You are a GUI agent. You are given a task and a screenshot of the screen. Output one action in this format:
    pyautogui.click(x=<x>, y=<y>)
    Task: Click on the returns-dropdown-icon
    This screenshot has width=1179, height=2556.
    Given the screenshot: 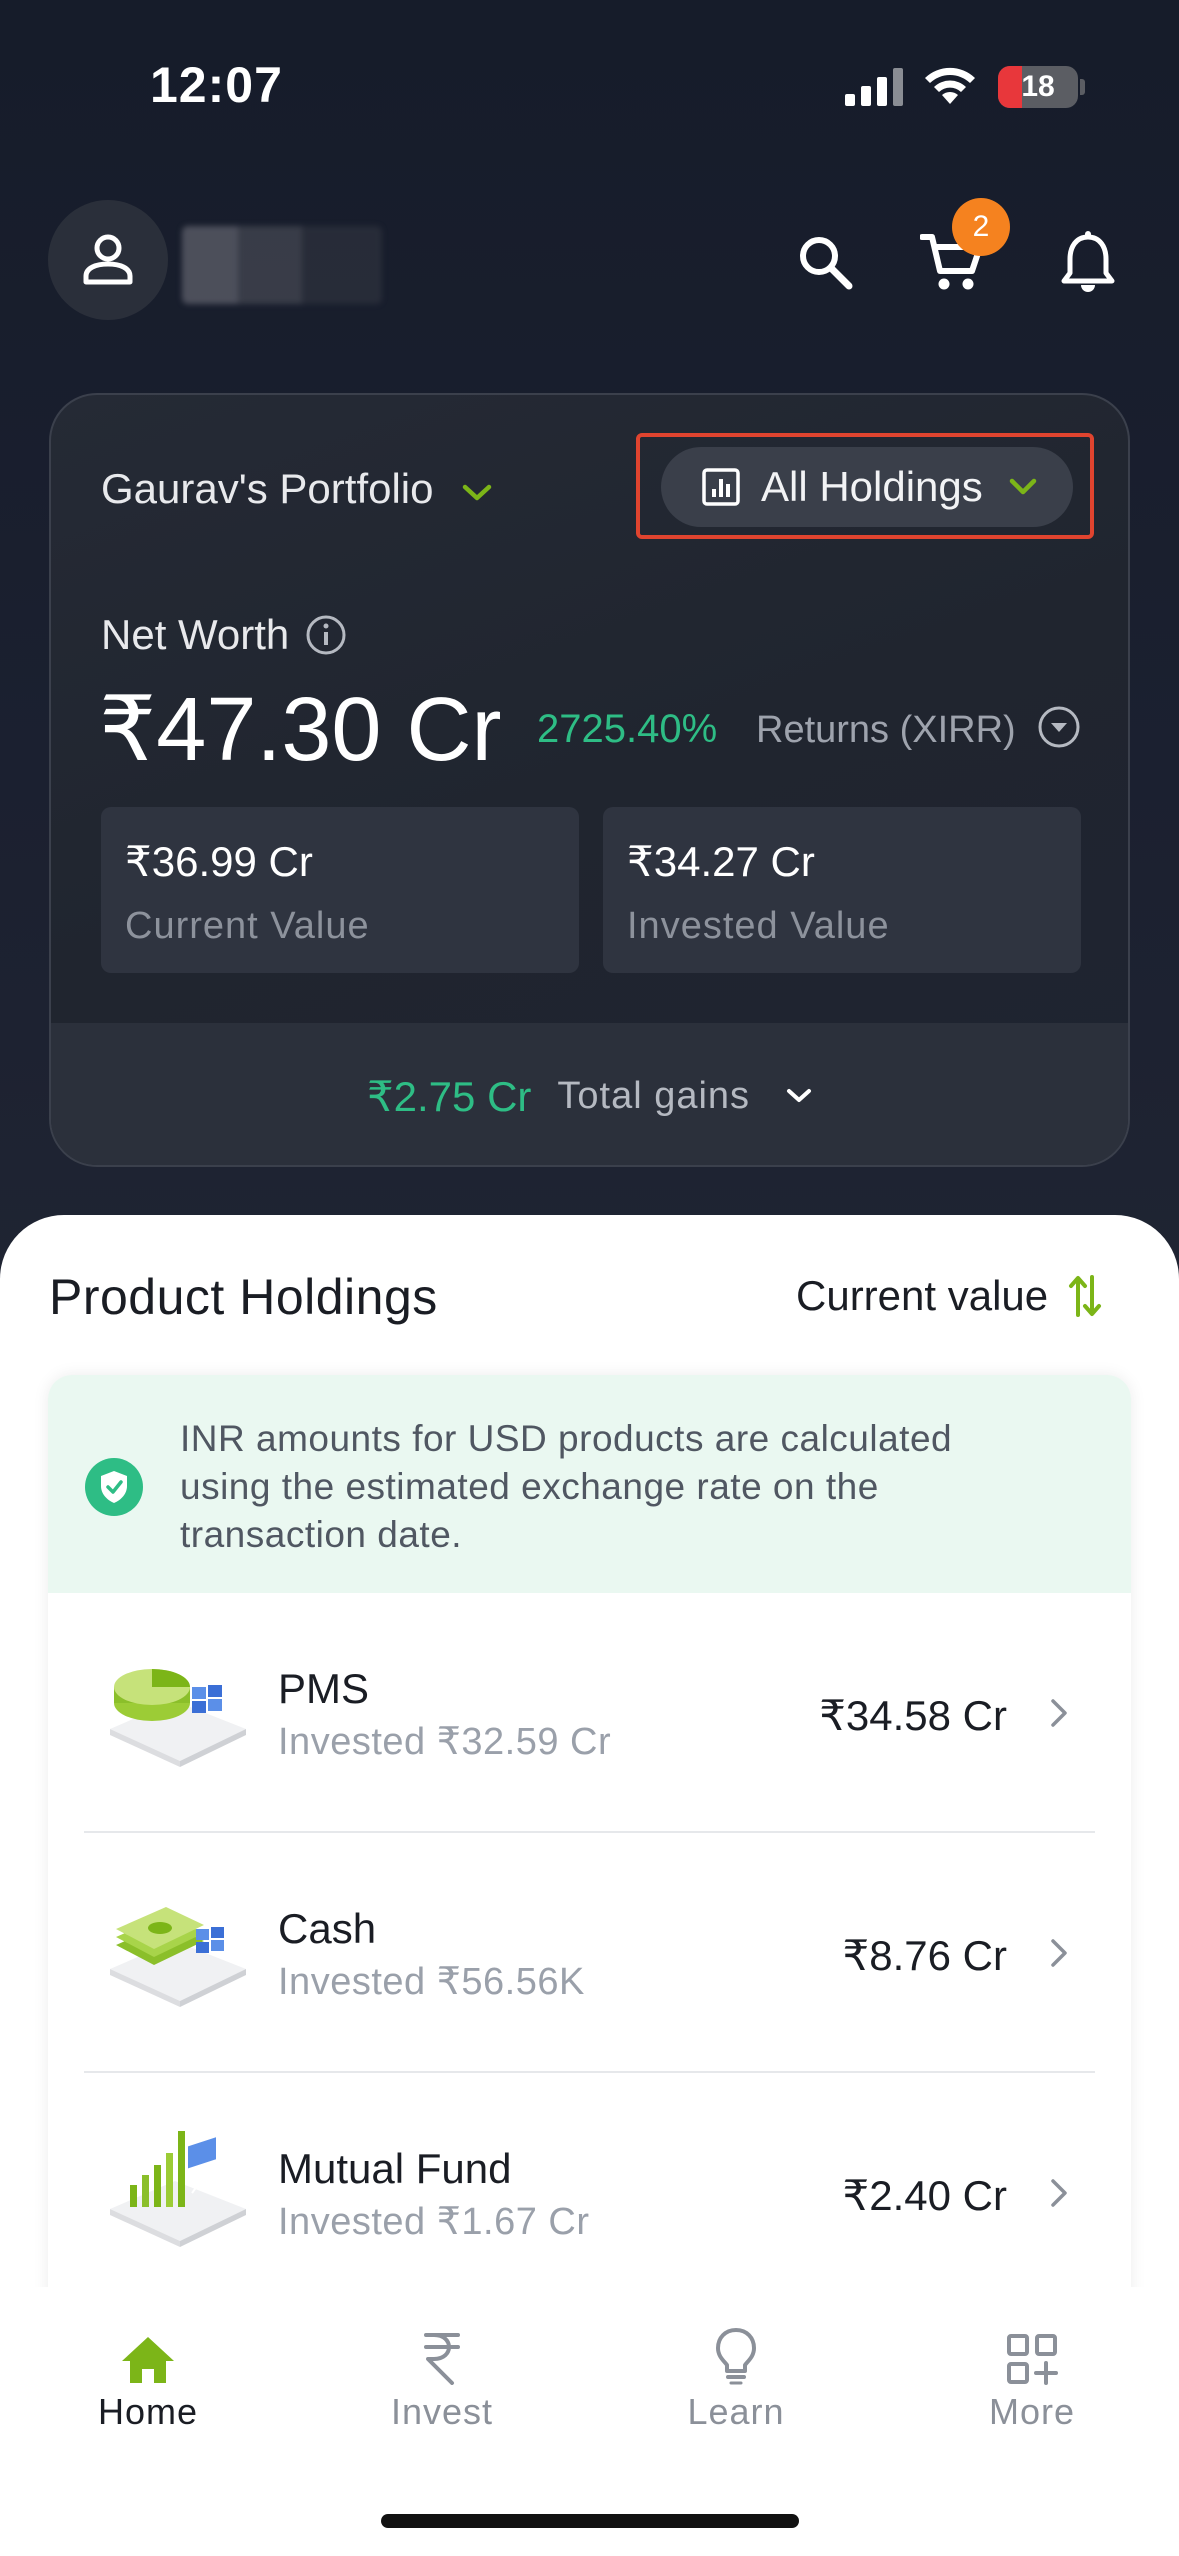 What is the action you would take?
    pyautogui.click(x=1059, y=727)
    